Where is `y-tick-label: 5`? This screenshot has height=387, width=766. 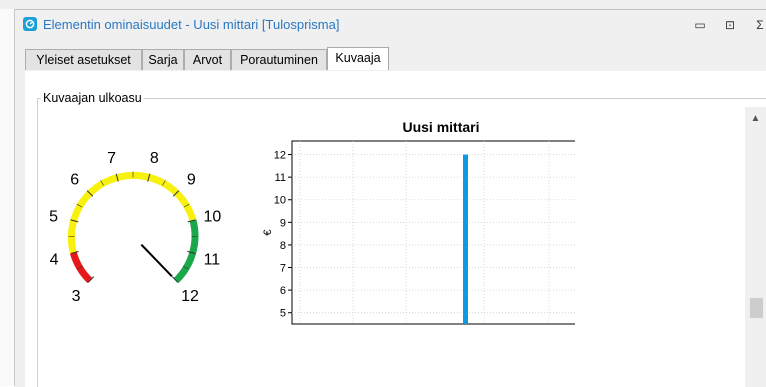 y-tick-label: 5 is located at coordinates (283, 314).